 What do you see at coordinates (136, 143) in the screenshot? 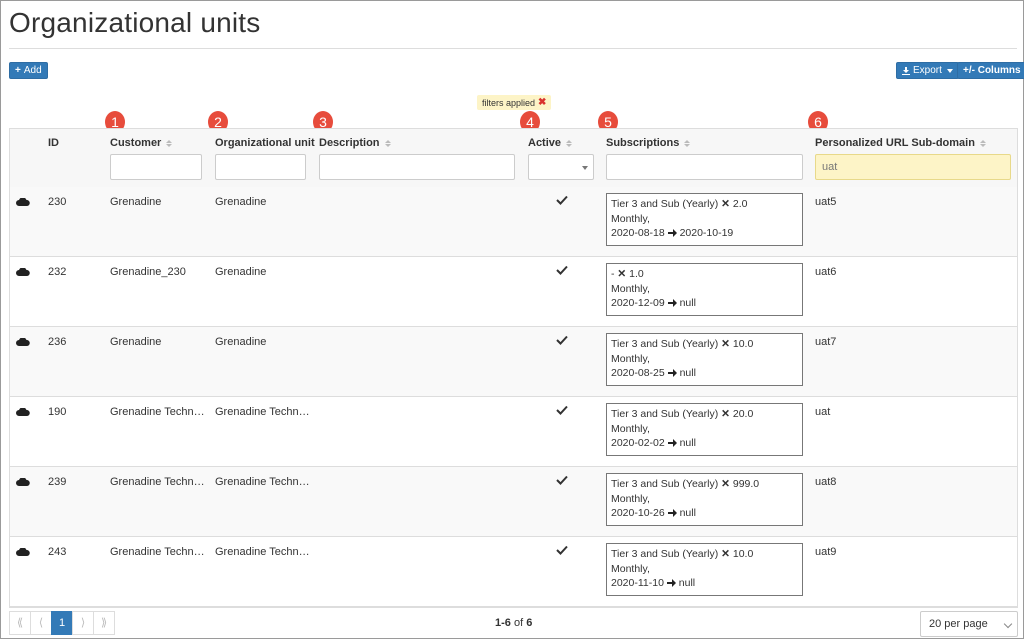
I see `column-header-customer-label: Customer` at bounding box center [136, 143].